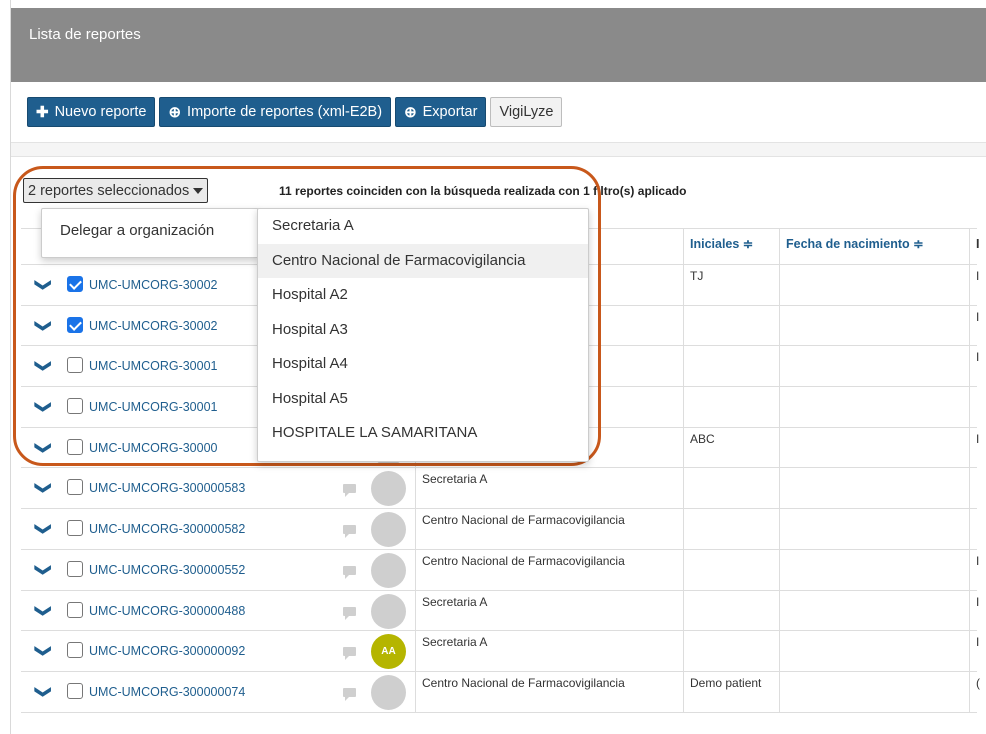  What do you see at coordinates (498, 45) in the screenshot?
I see `header-bar: Lista de reportes` at bounding box center [498, 45].